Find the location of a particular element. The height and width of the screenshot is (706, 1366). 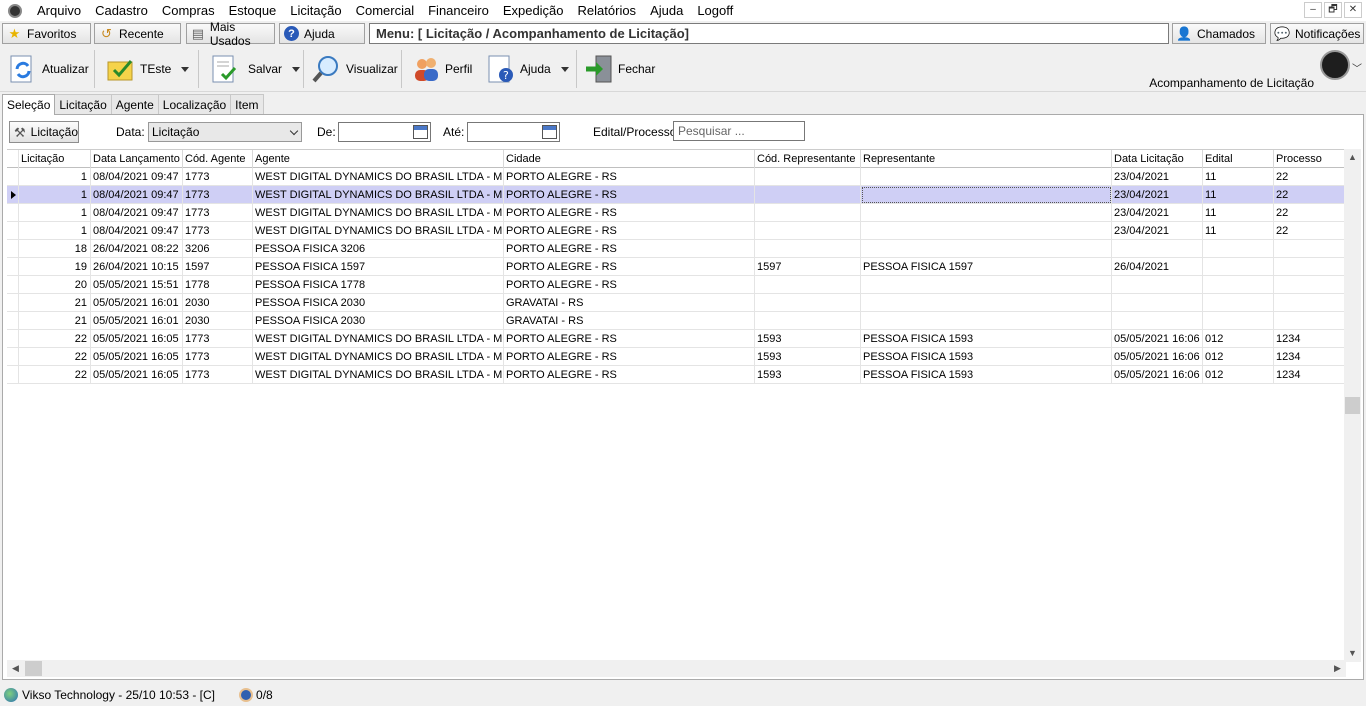

tab-selecao: Seleção is located at coordinates (29, 104).